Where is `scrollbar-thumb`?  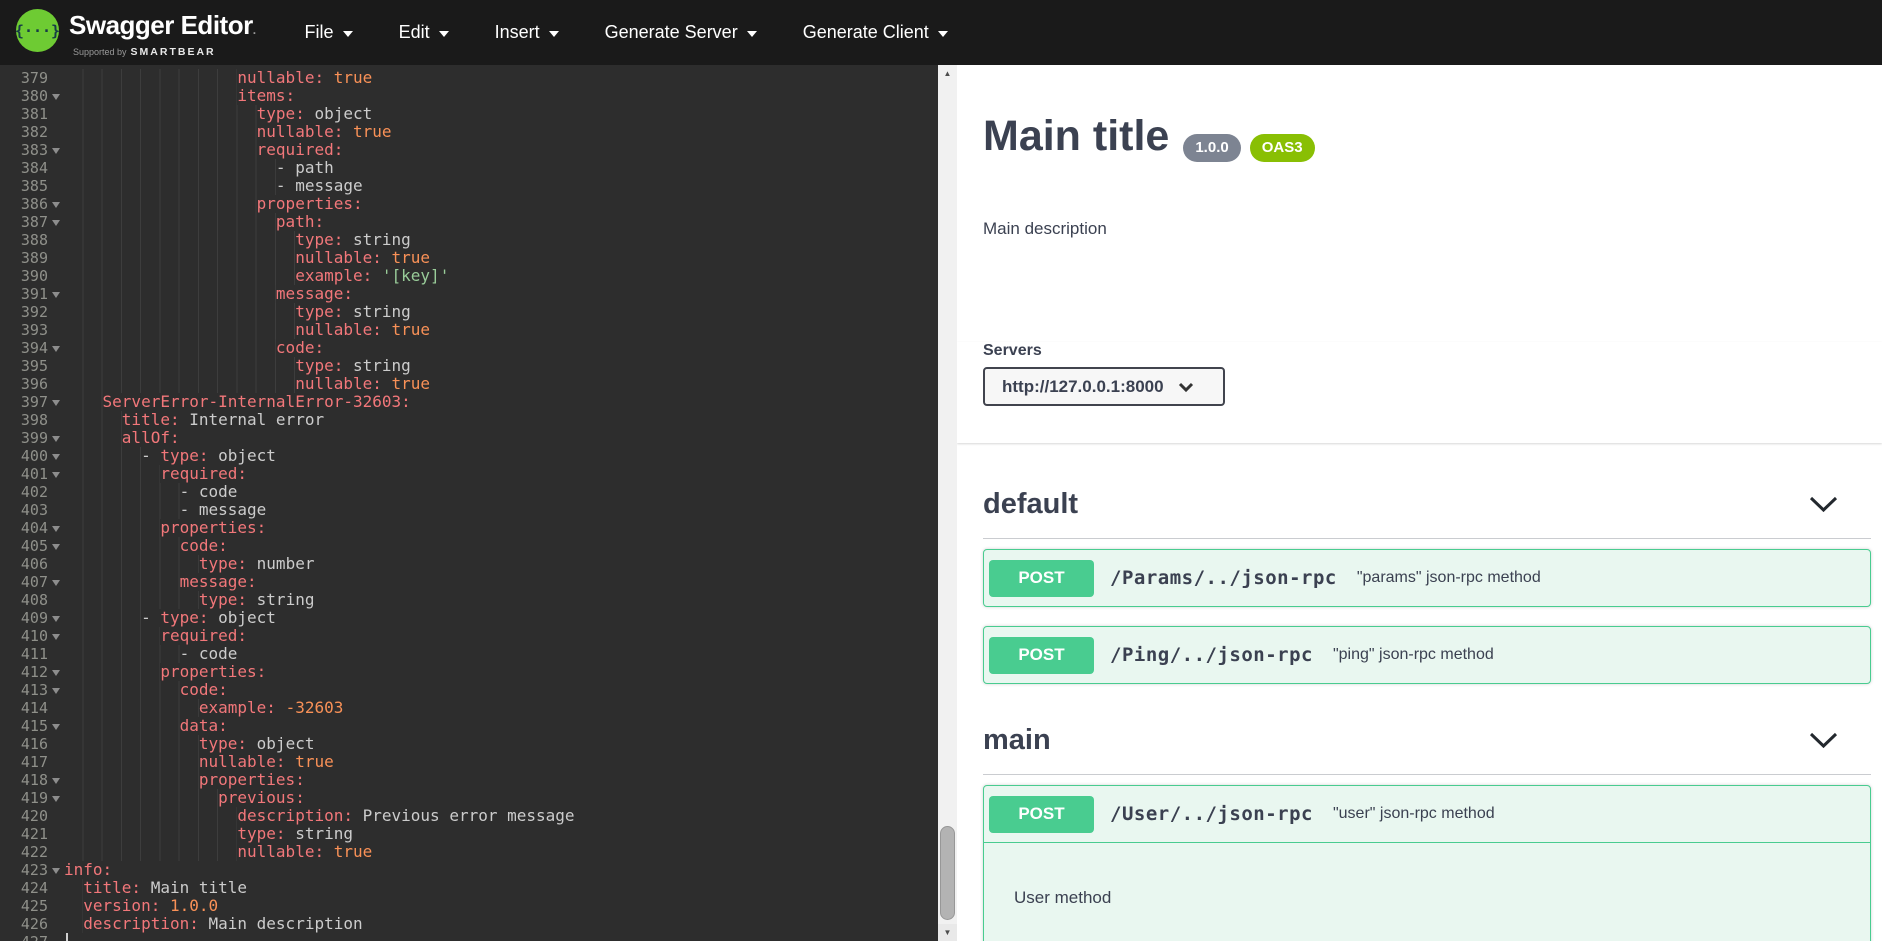
scrollbar-thumb is located at coordinates (947, 873).